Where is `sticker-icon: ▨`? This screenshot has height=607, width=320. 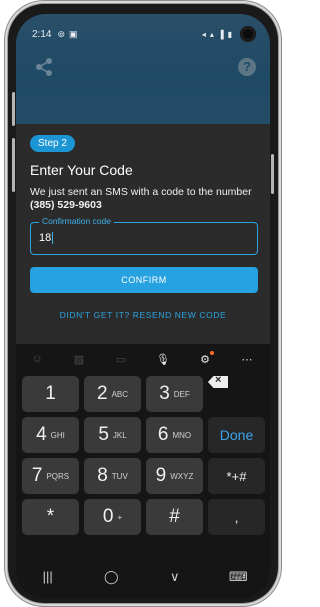
sticker-icon: ▨ is located at coordinates (79, 359).